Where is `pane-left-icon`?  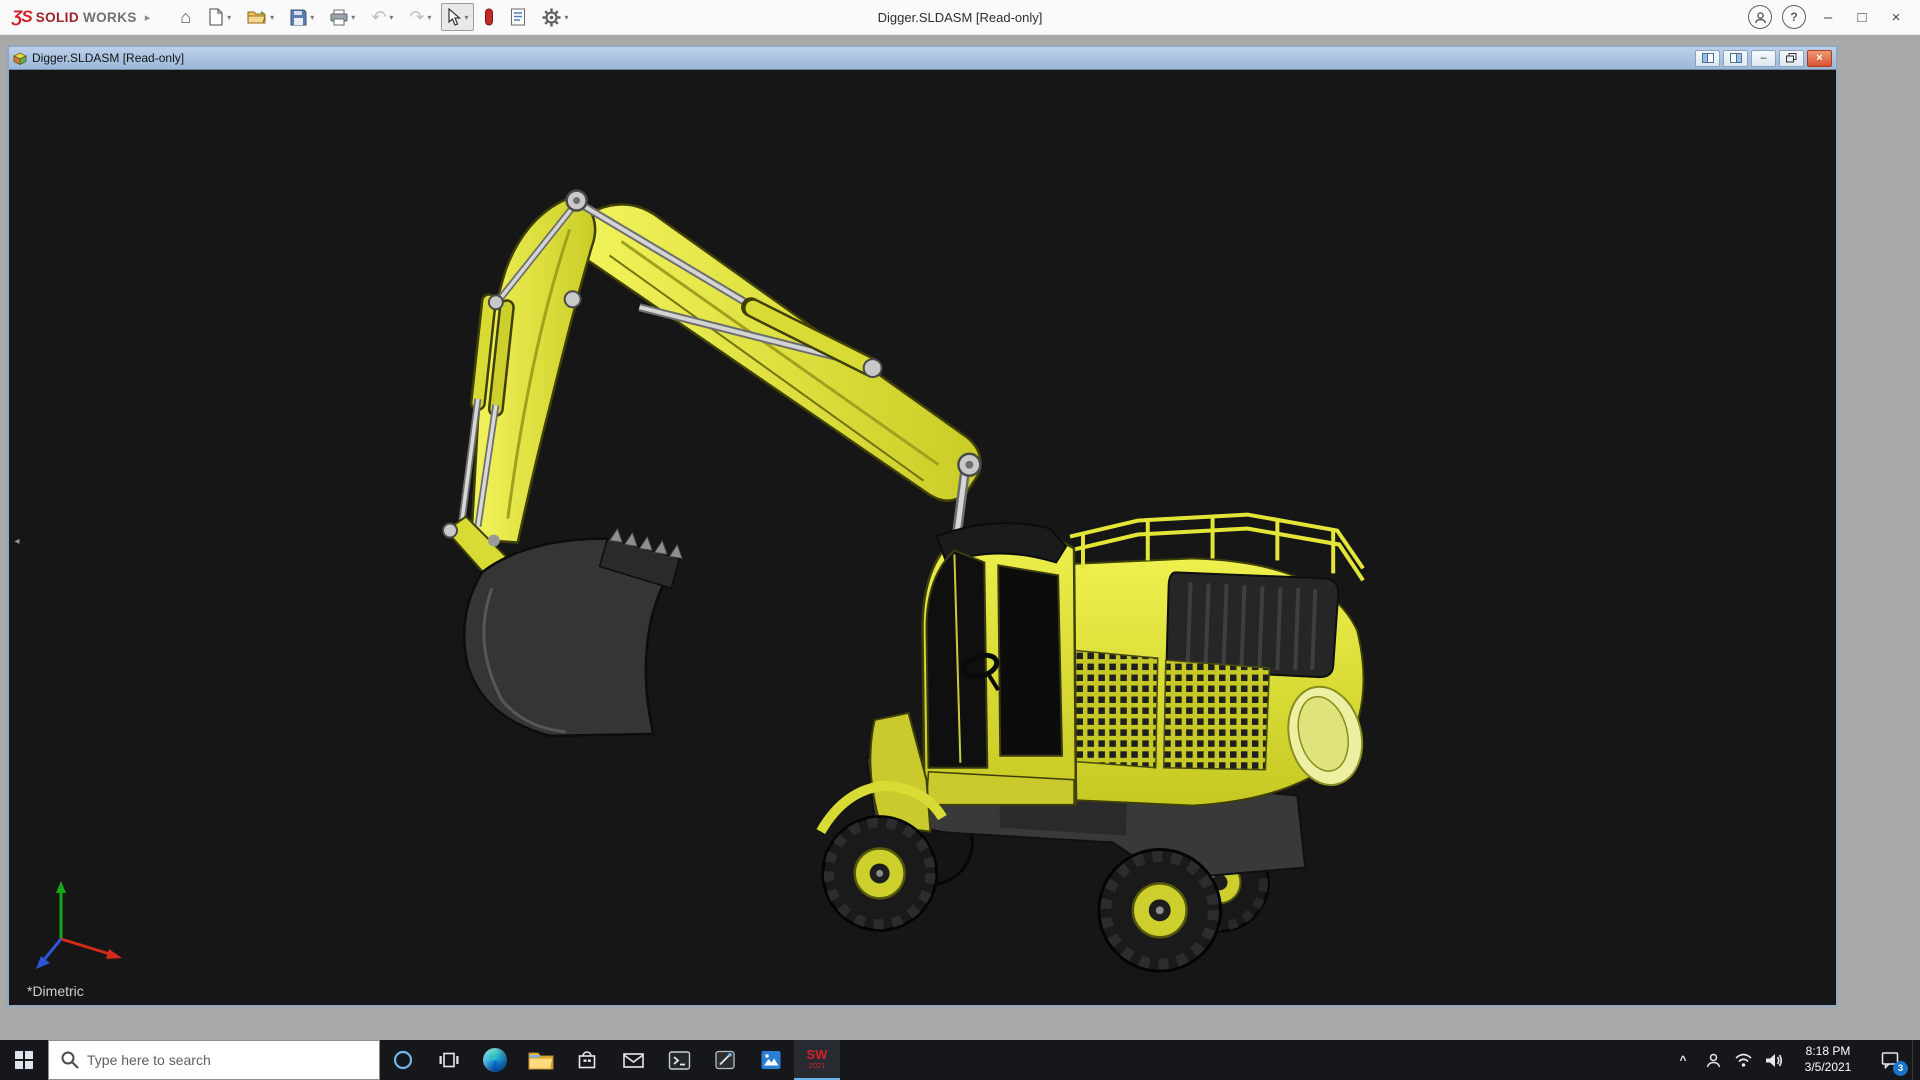 pane-left-icon is located at coordinates (1707, 58).